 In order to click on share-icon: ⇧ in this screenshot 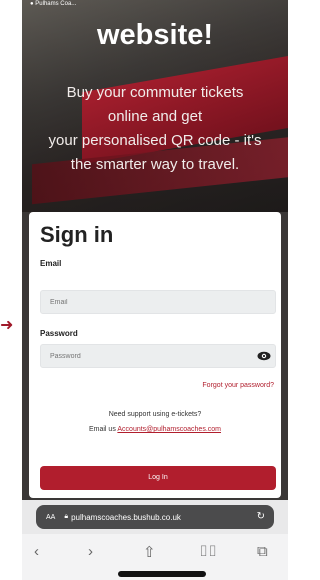, I will do `click(149, 552)`.